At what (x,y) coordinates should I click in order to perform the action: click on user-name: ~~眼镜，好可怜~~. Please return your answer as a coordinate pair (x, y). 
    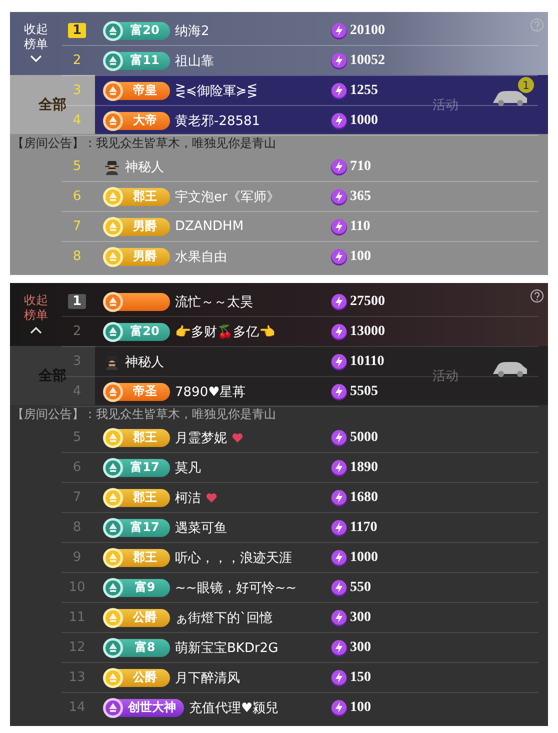
    Looking at the image, I should click on (236, 588).